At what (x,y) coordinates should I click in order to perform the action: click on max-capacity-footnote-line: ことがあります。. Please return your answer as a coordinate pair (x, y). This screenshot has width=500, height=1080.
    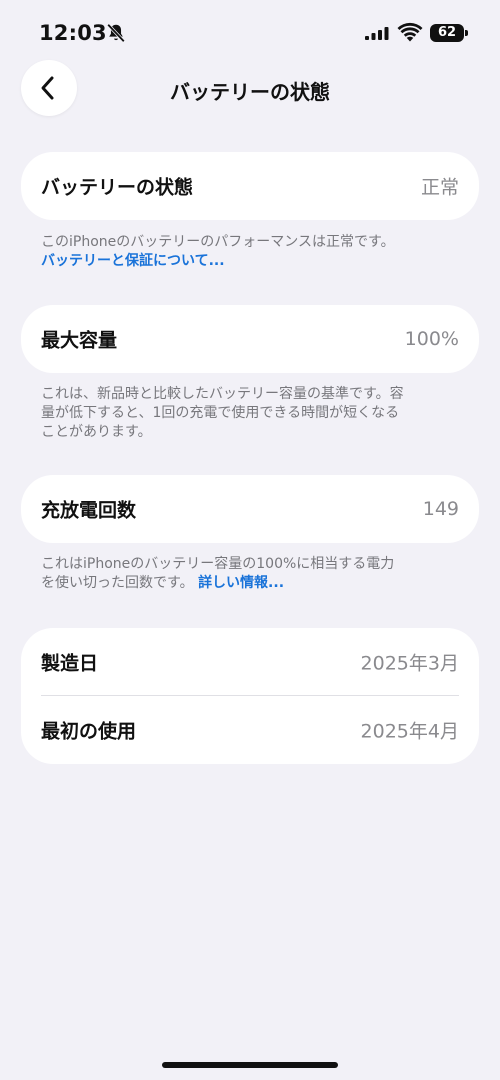
    Looking at the image, I should click on (96, 432).